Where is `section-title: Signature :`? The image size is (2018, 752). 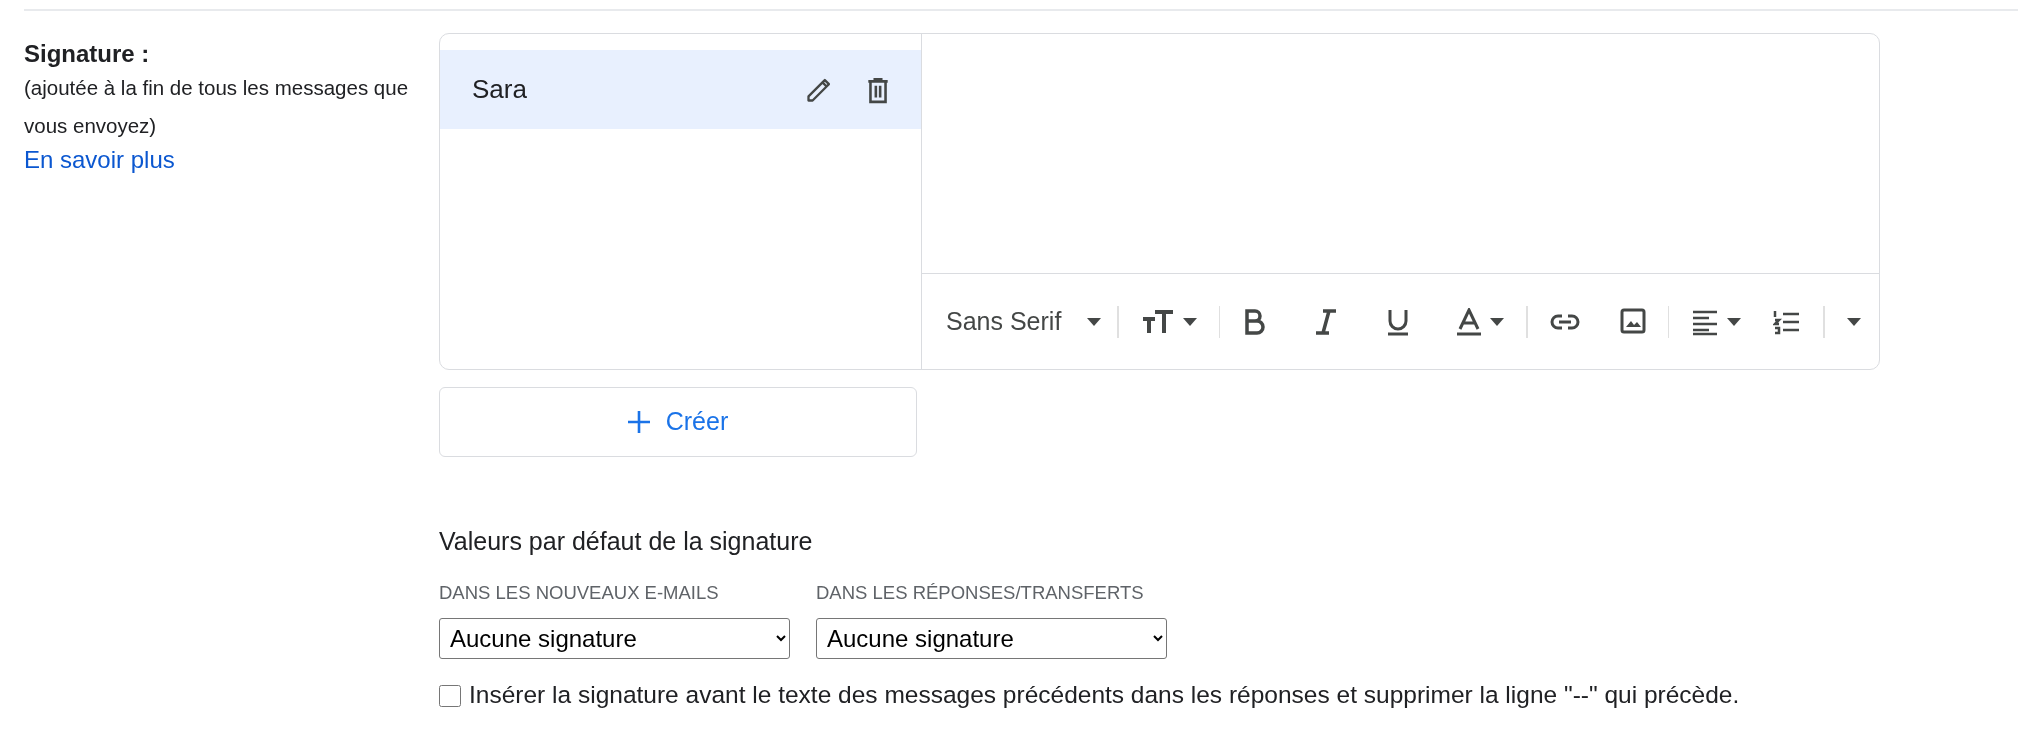
section-title: Signature : is located at coordinates (87, 54).